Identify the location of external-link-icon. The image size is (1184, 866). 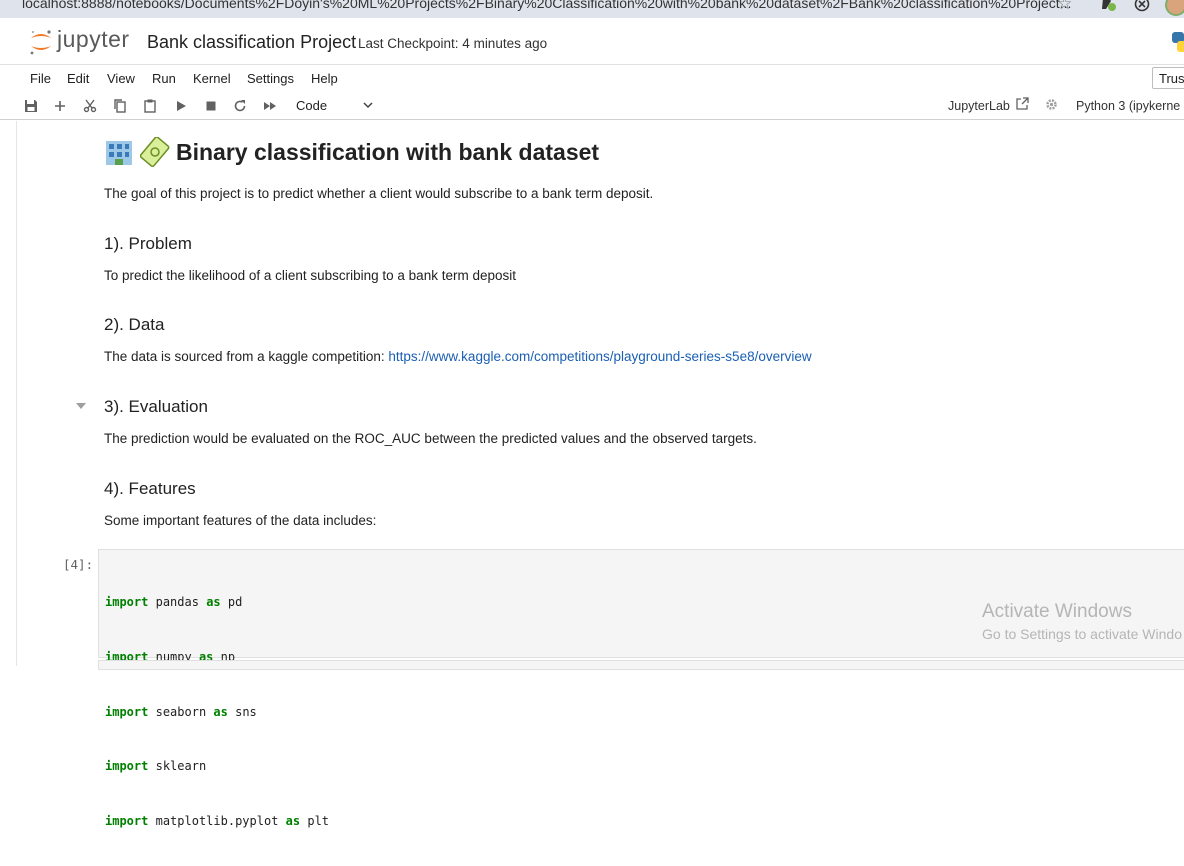
(1022, 103).